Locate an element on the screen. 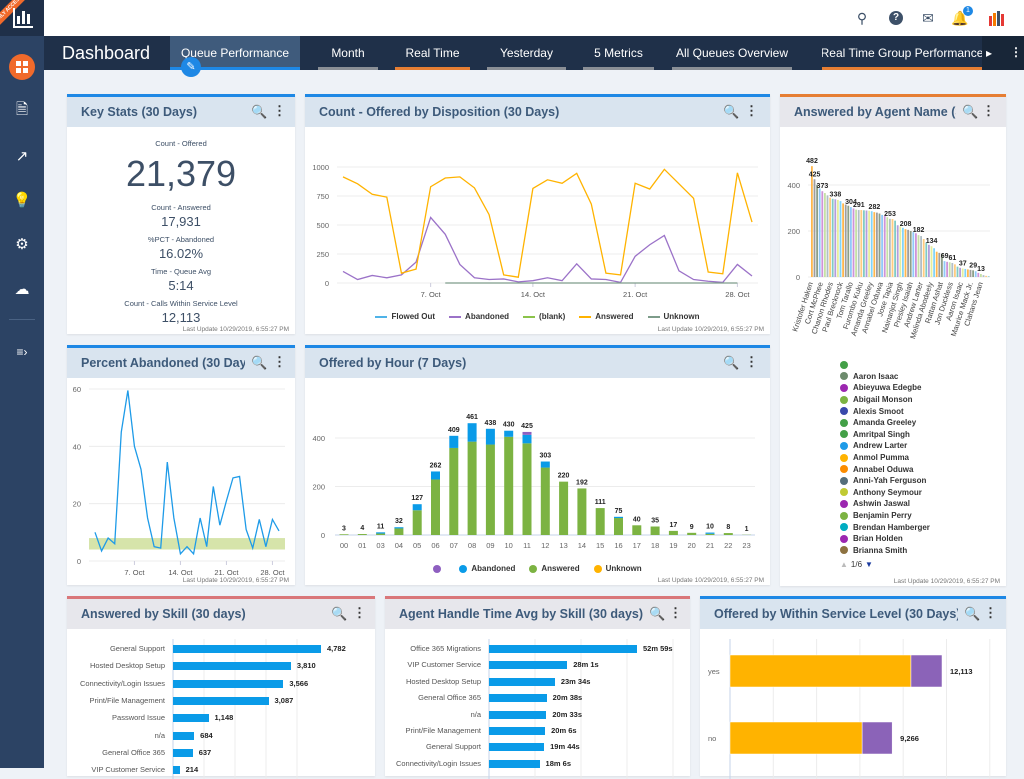 This screenshot has width=1024, height=779. bar-row: Connectivity/Login Issues18m 6s is located at coordinates (537, 764).